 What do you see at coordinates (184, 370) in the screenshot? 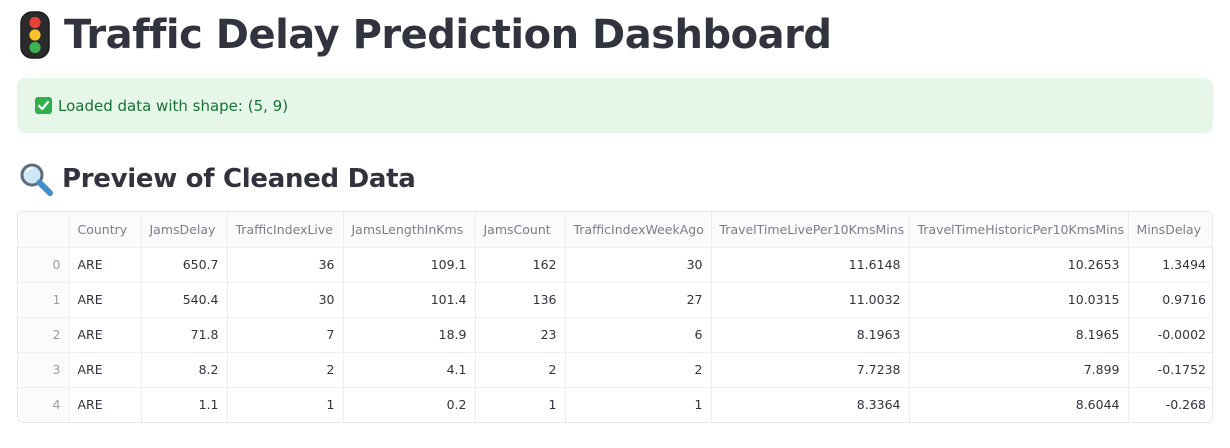
I see `table-cell: 8.2` at bounding box center [184, 370].